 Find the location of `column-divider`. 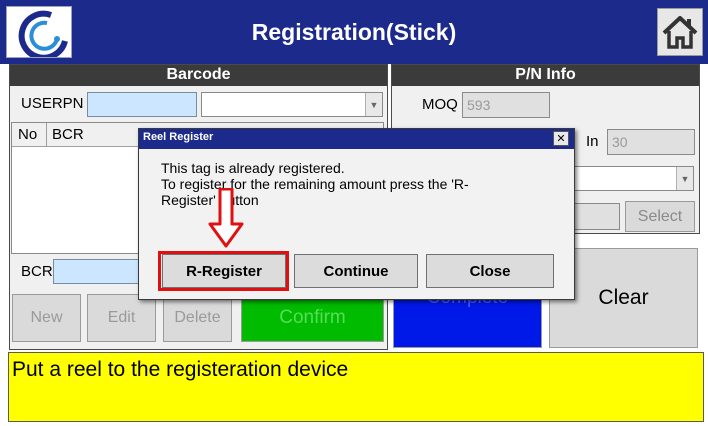

column-divider is located at coordinates (46, 135).